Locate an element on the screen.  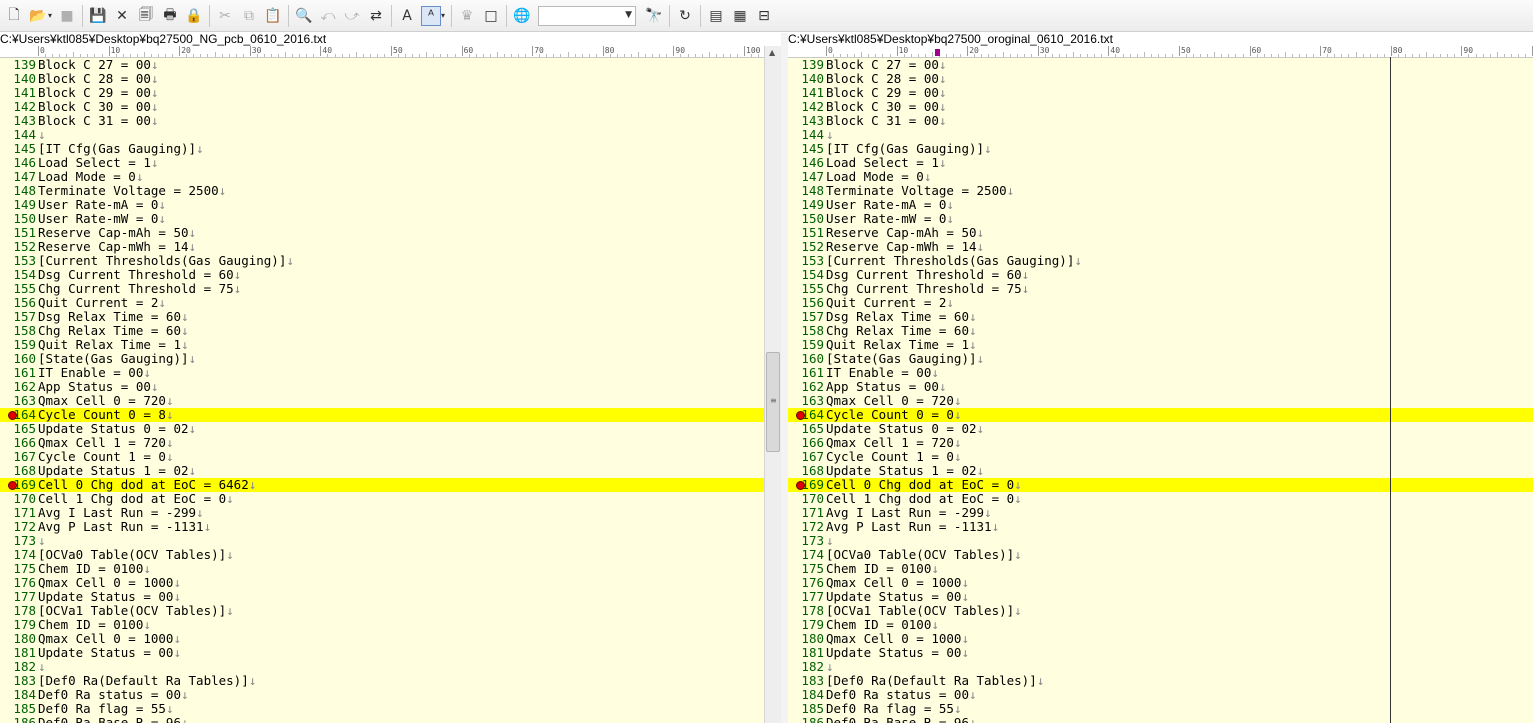
diff-line: 164 Cycle Count 0 = 8↓ is located at coordinates (382, 415).